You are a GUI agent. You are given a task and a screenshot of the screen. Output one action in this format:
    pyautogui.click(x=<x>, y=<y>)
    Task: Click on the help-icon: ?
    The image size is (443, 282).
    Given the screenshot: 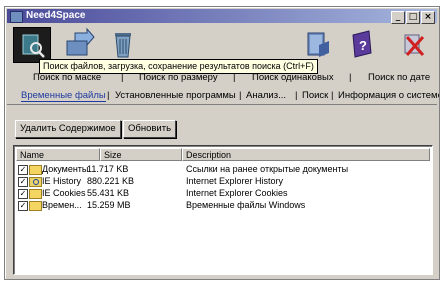 What is the action you would take?
    pyautogui.click(x=362, y=44)
    